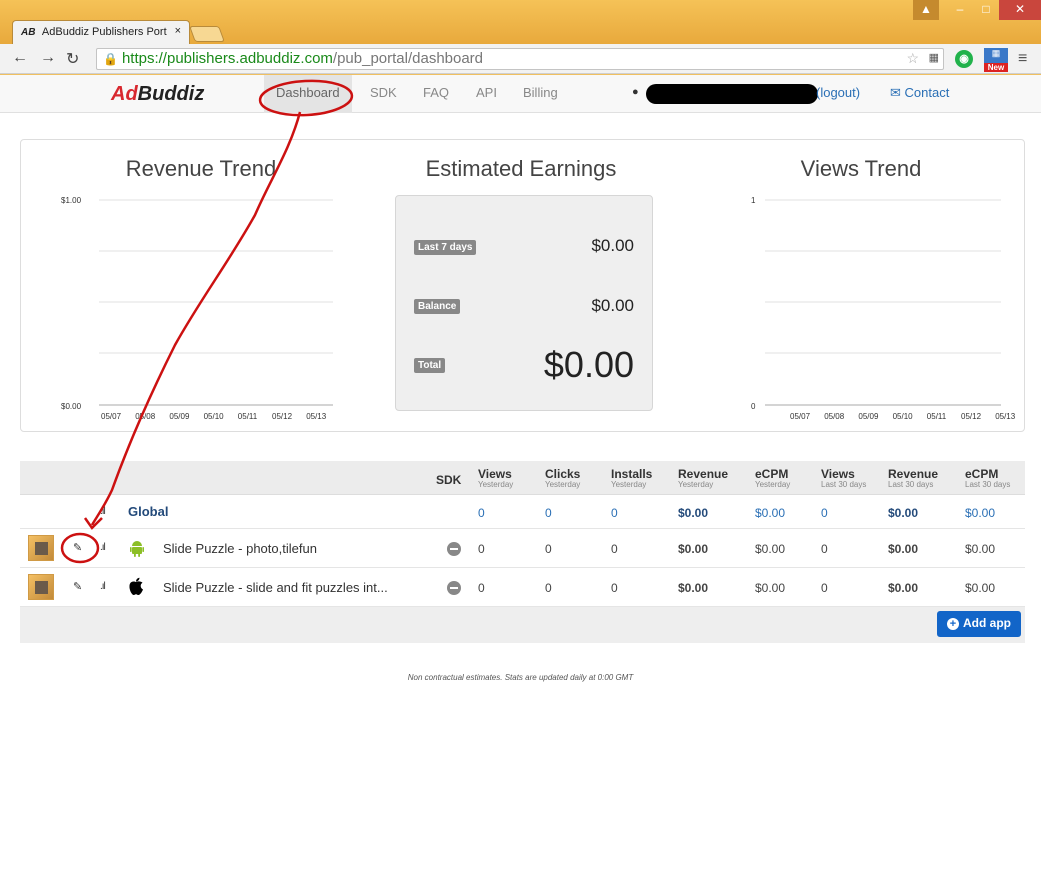  I want to click on nav-billing: Billing, so click(540, 92).